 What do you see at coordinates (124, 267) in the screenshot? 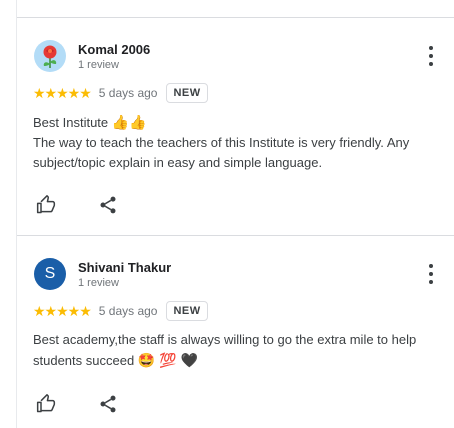
I see `reviewer-name: Shivani Thakur` at bounding box center [124, 267].